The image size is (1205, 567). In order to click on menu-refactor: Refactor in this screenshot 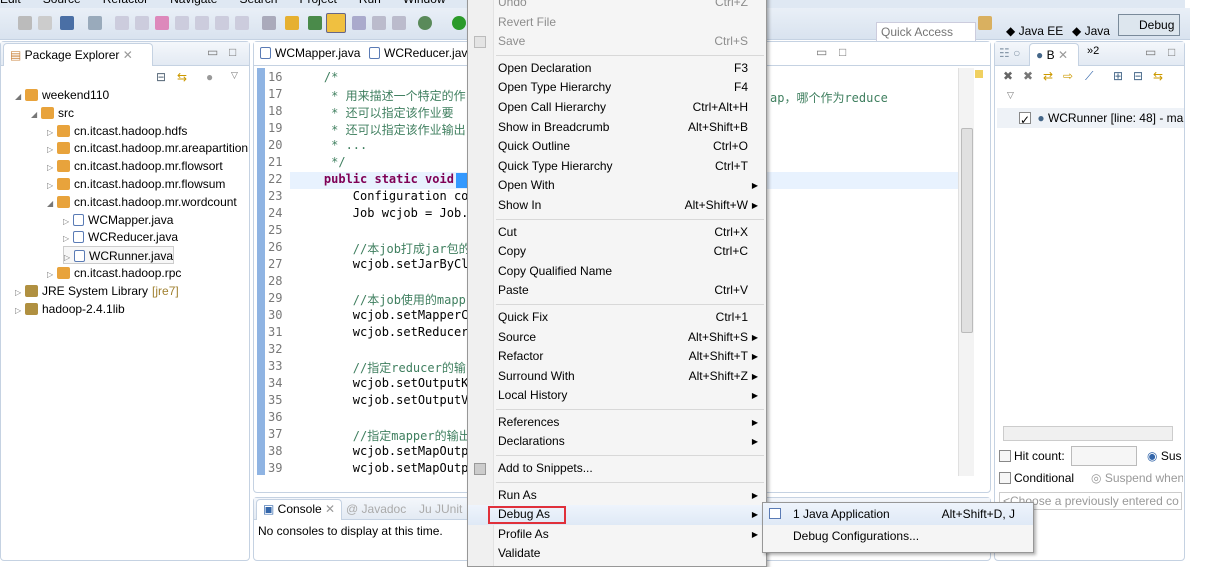, I will do `click(125, 3)`.